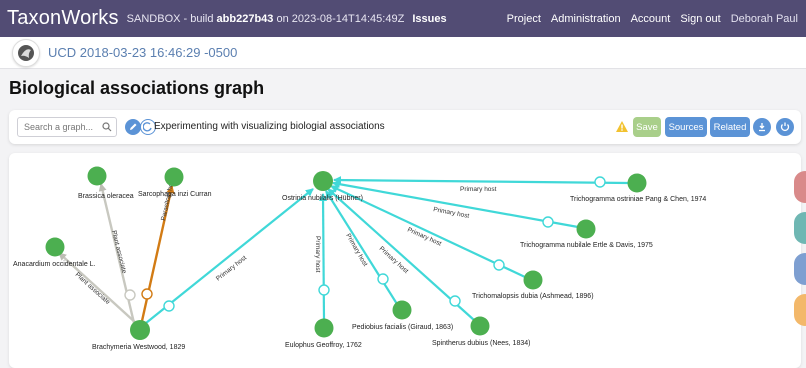 Image resolution: width=806 pixels, height=368 pixels. I want to click on build-prefix: SANDBOX - build, so click(170, 18).